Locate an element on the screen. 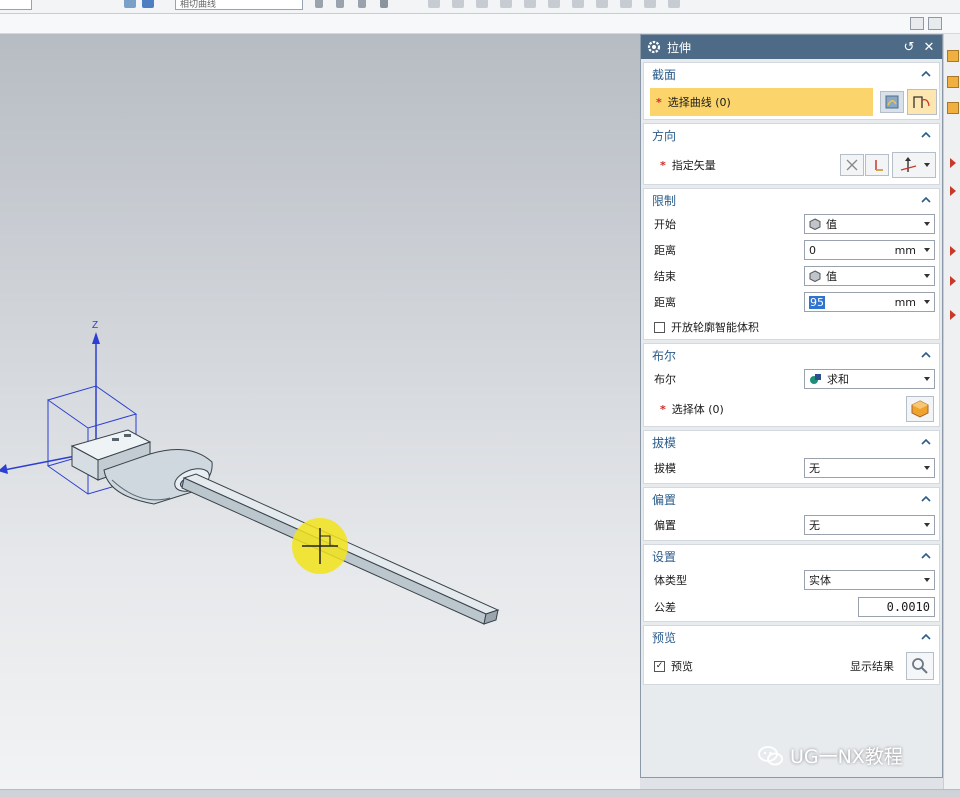 Image resolution: width=960 pixels, height=797 pixels. body-type-label: 体类型 is located at coordinates (670, 580).